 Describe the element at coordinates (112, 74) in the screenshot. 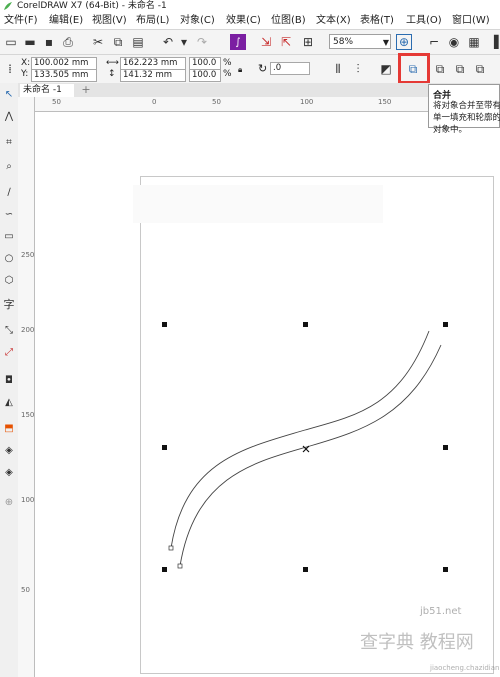

I see `height-icon: ↕` at that location.